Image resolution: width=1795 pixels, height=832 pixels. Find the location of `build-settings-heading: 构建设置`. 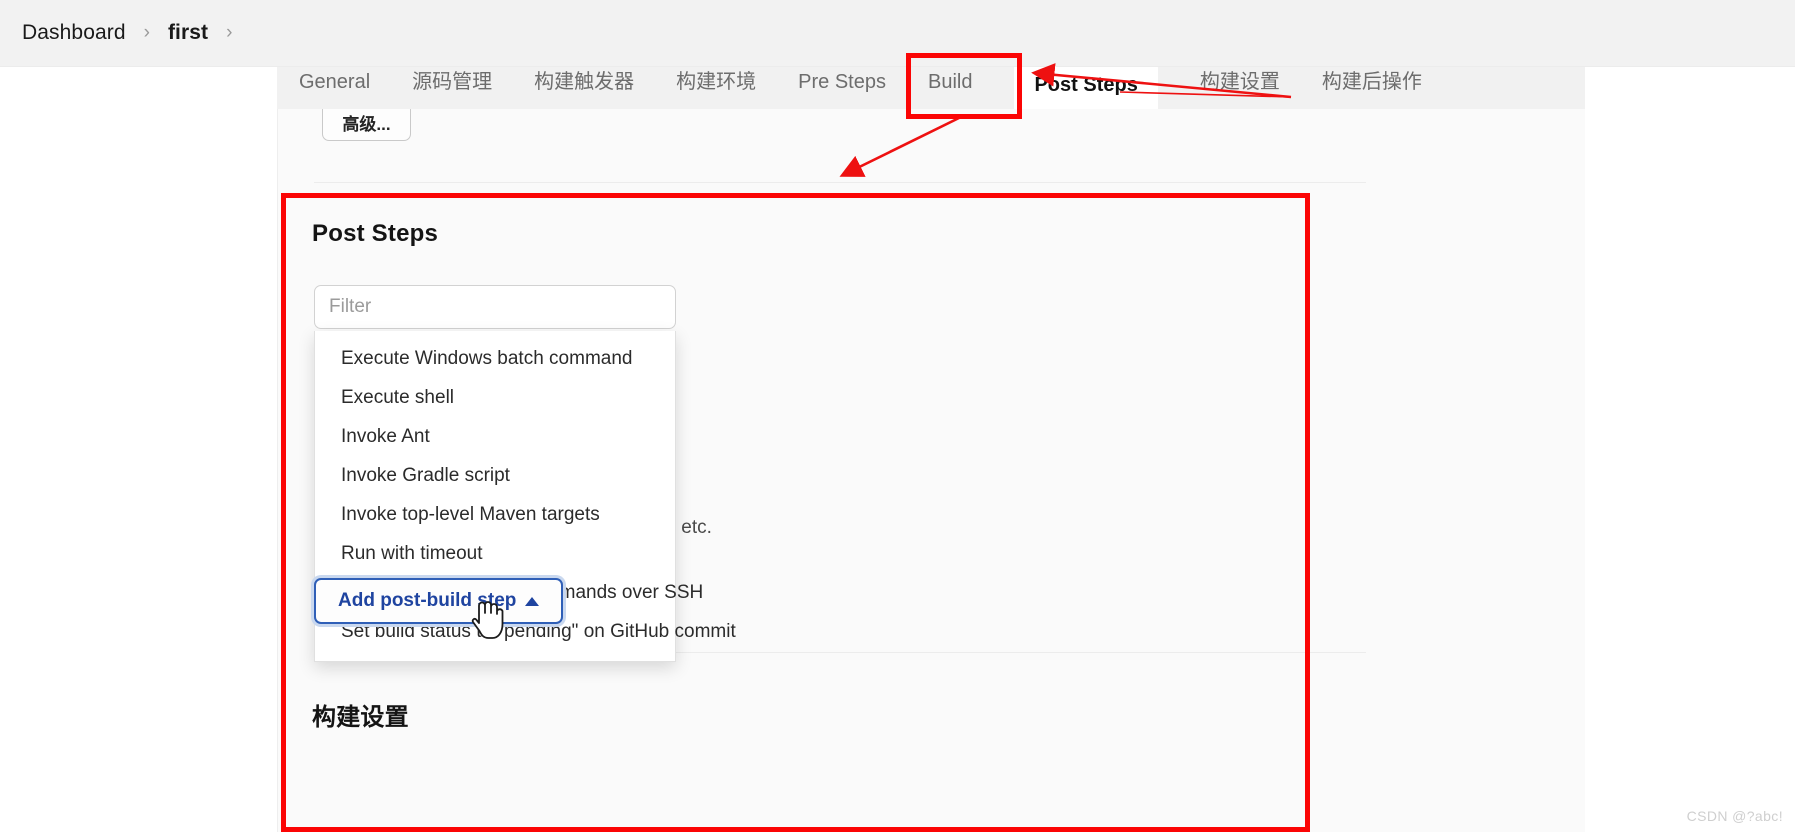

build-settings-heading: 构建设置 is located at coordinates (360, 717).